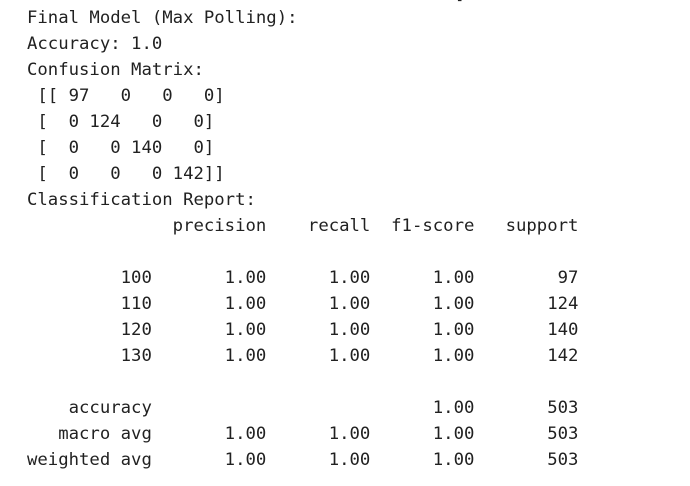 The height and width of the screenshot is (486, 690). What do you see at coordinates (121, 148) in the screenshot?
I see `confusion-matrix-row: [ 0 0 140 0]` at bounding box center [121, 148].